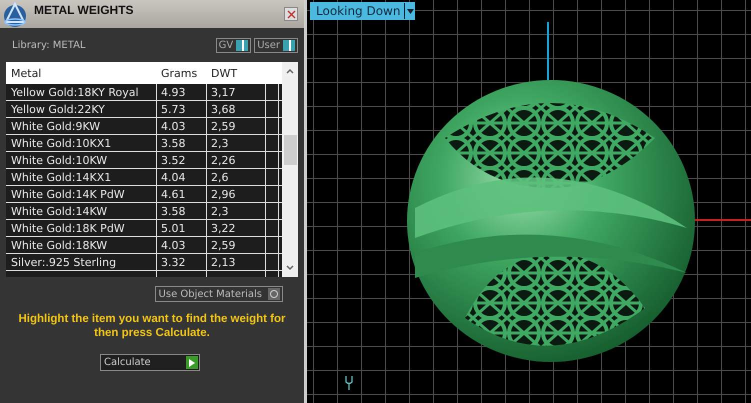  What do you see at coordinates (548, 51) in the screenshot?
I see `axis-line` at bounding box center [548, 51].